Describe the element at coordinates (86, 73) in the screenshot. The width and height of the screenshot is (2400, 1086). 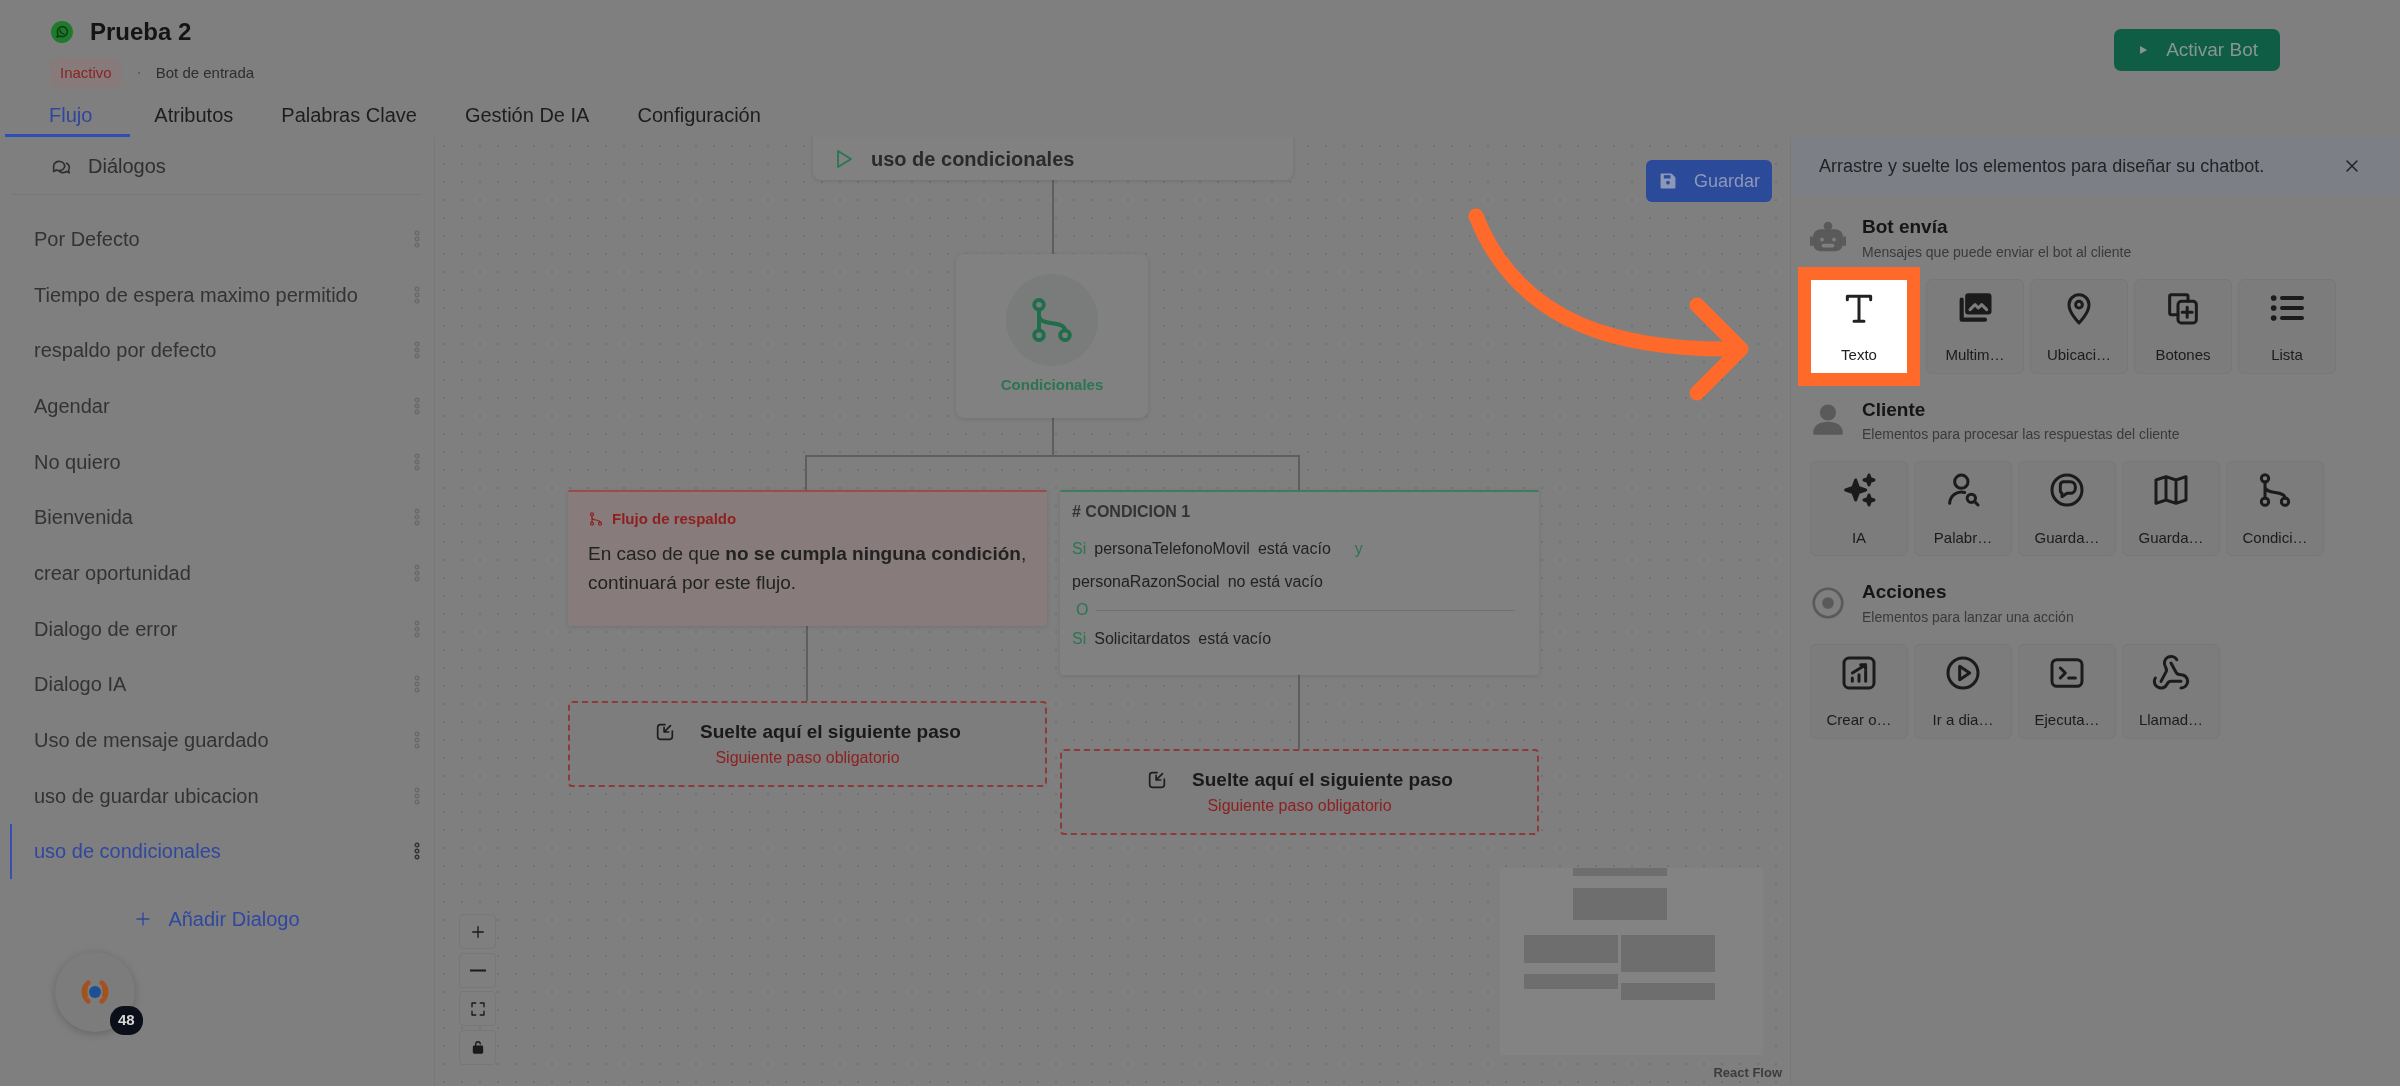
I see `status-badge: Inactivo` at that location.